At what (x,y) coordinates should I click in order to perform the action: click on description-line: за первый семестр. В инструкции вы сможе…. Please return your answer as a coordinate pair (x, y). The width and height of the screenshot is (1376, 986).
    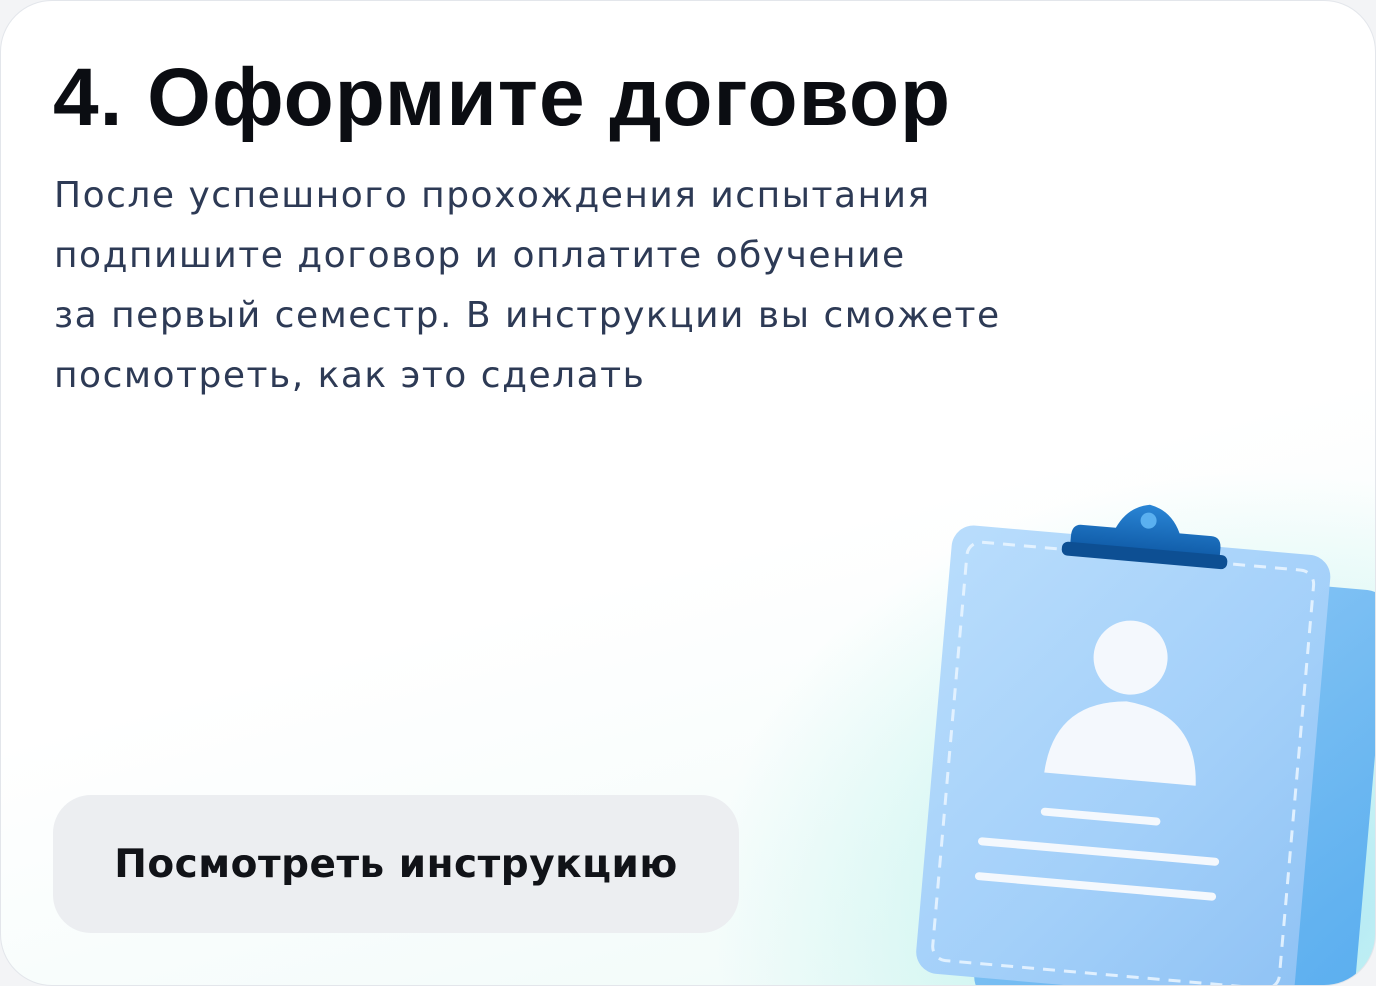
    Looking at the image, I should click on (527, 315).